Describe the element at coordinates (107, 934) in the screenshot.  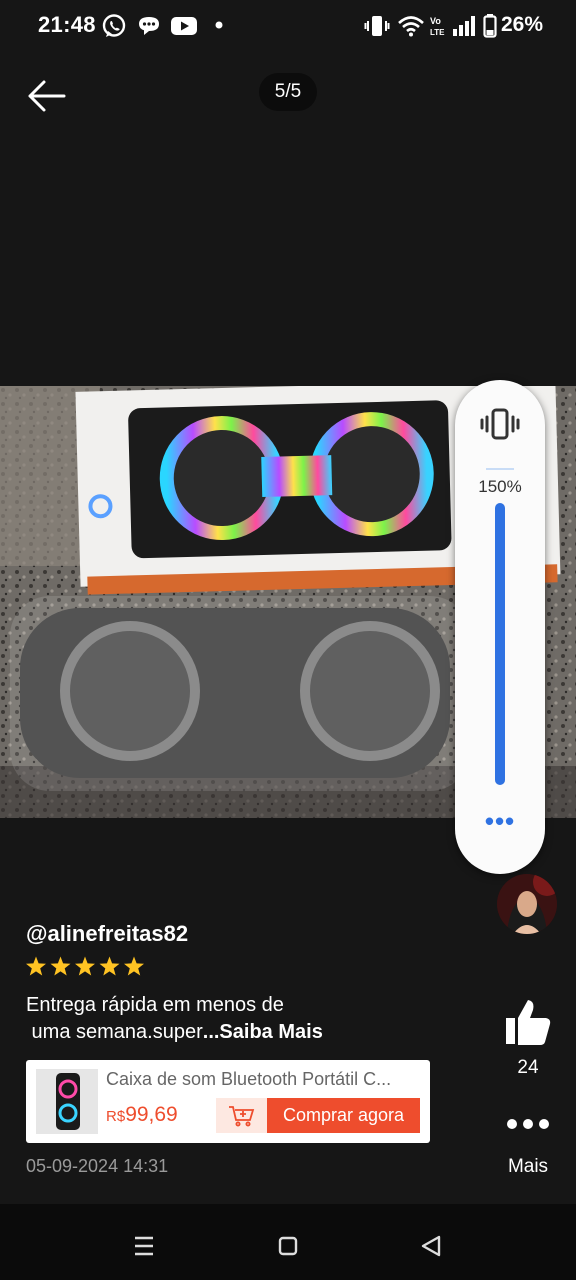
I see `reviewer-username: @alinefreitas82` at that location.